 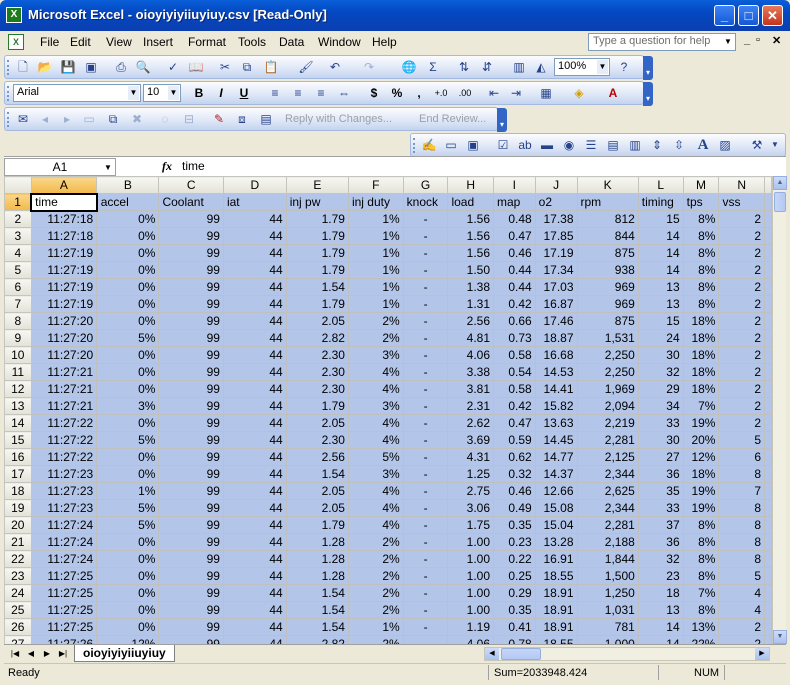 What do you see at coordinates (741, 627) in the screenshot?
I see `cell-n26: 2` at bounding box center [741, 627].